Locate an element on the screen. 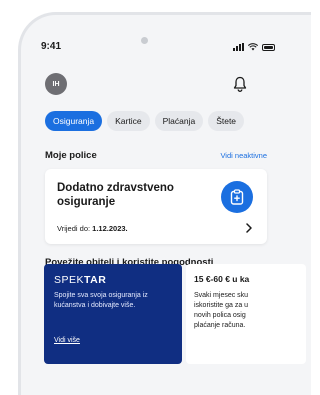 The width and height of the screenshot is (320, 395). promo-offer-title: 15 €-60 € u ka is located at coordinates (222, 279).